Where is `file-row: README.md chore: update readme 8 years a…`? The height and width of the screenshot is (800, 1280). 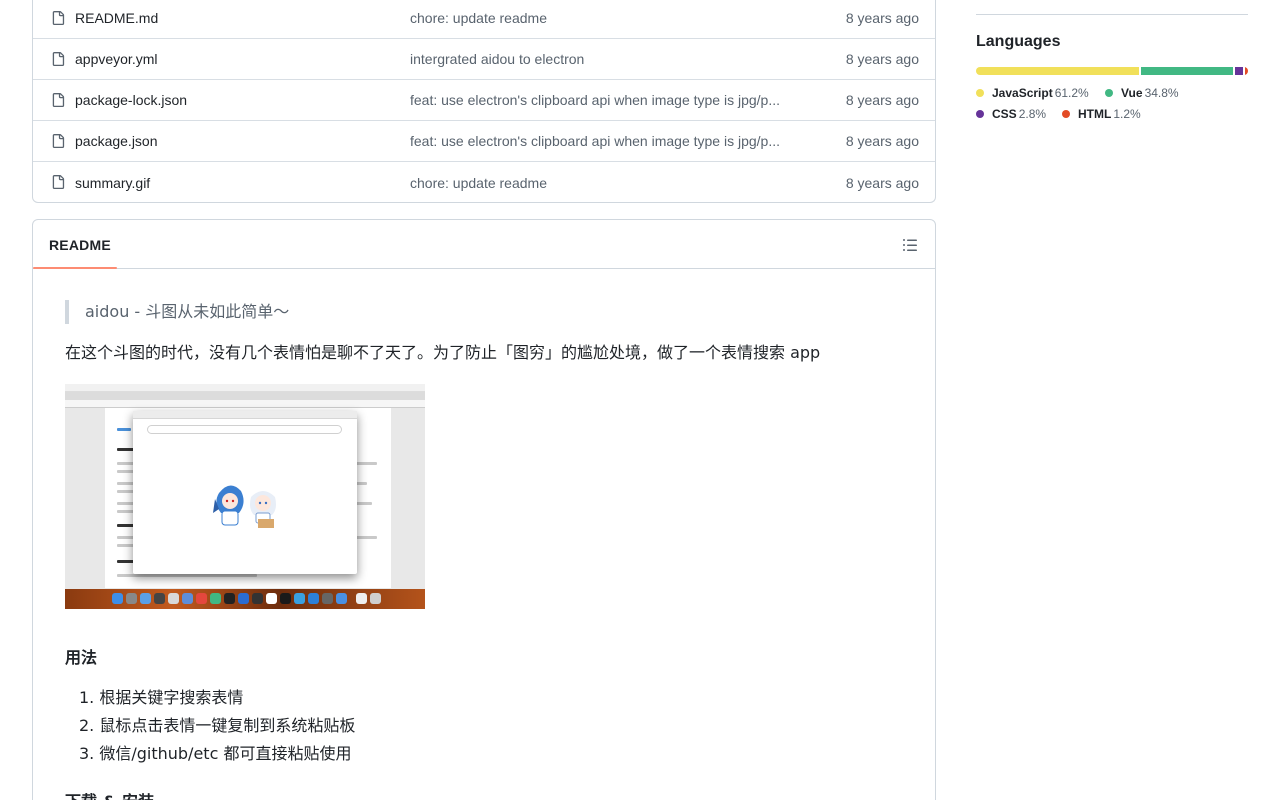 file-row: README.md chore: update readme 8 years a… is located at coordinates (484, 19).